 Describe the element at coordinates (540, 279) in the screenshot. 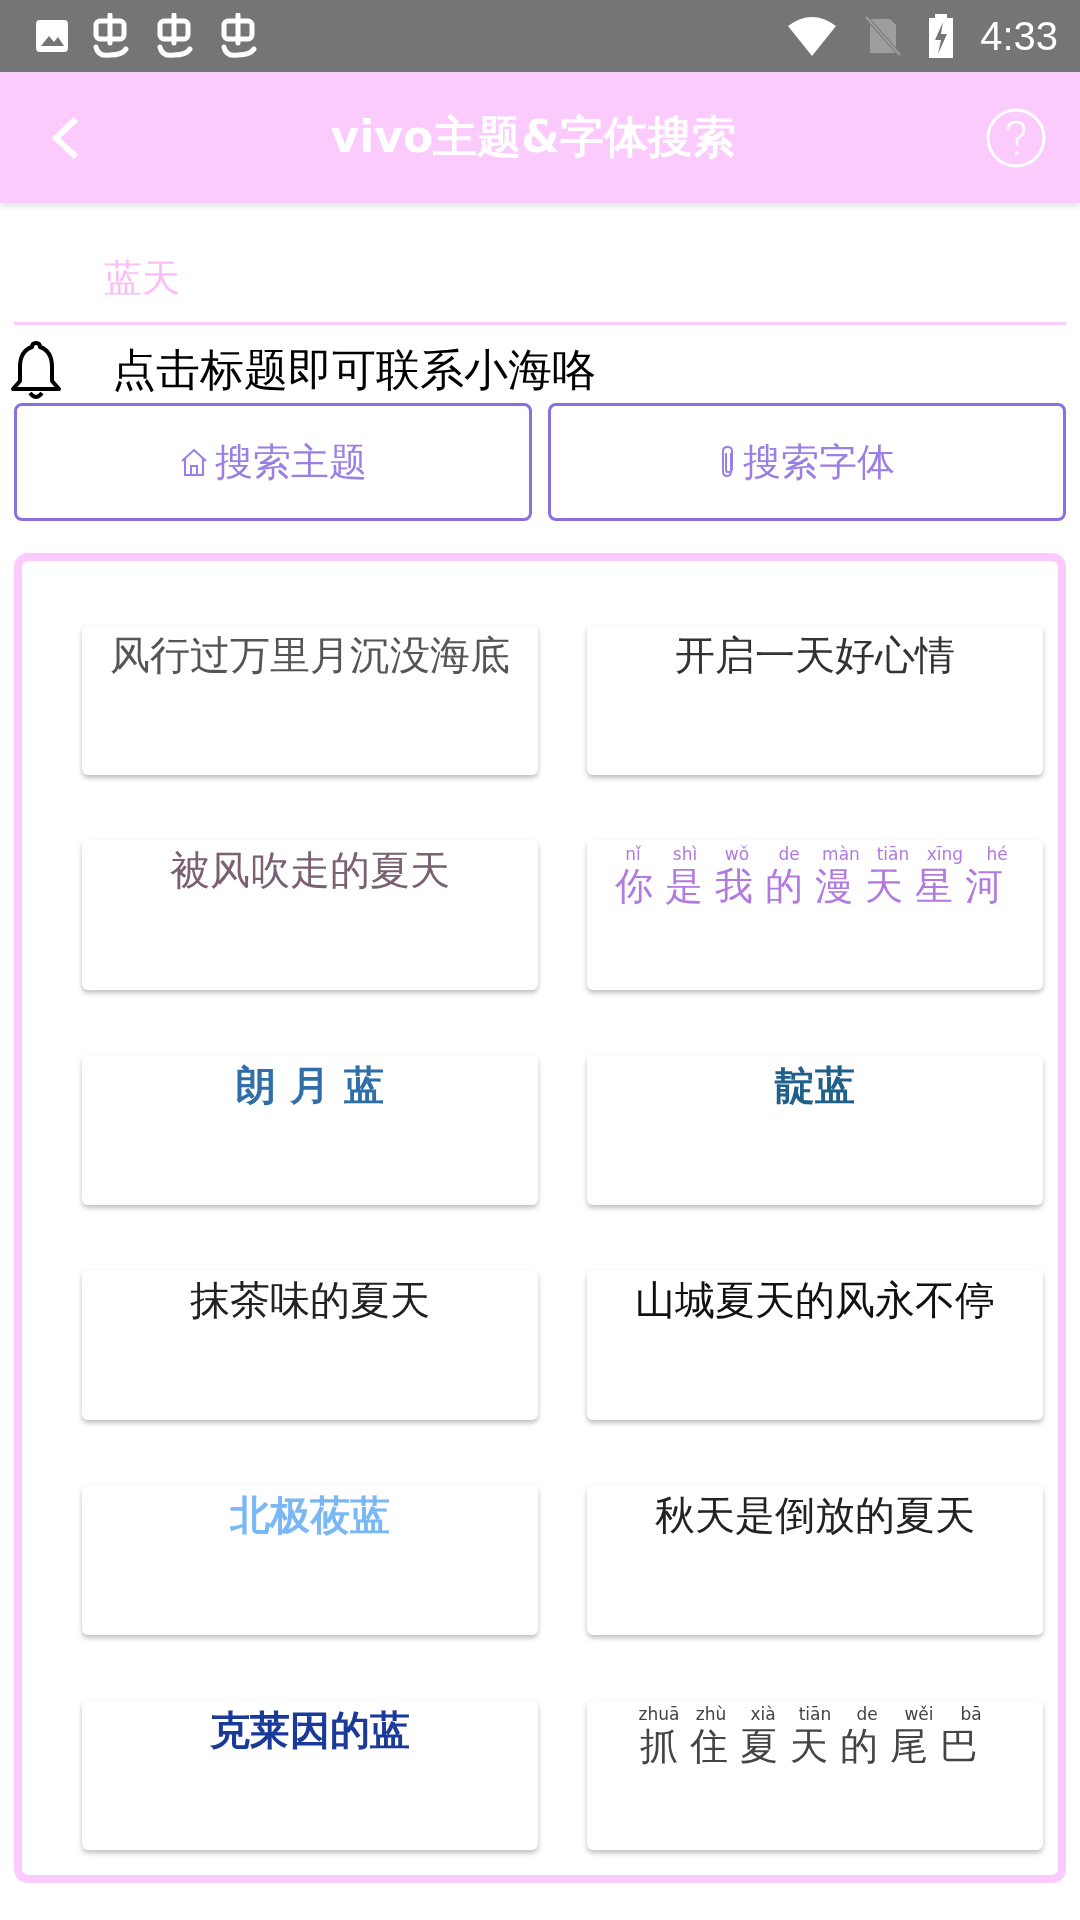

I see `search-field: 蓝天` at that location.